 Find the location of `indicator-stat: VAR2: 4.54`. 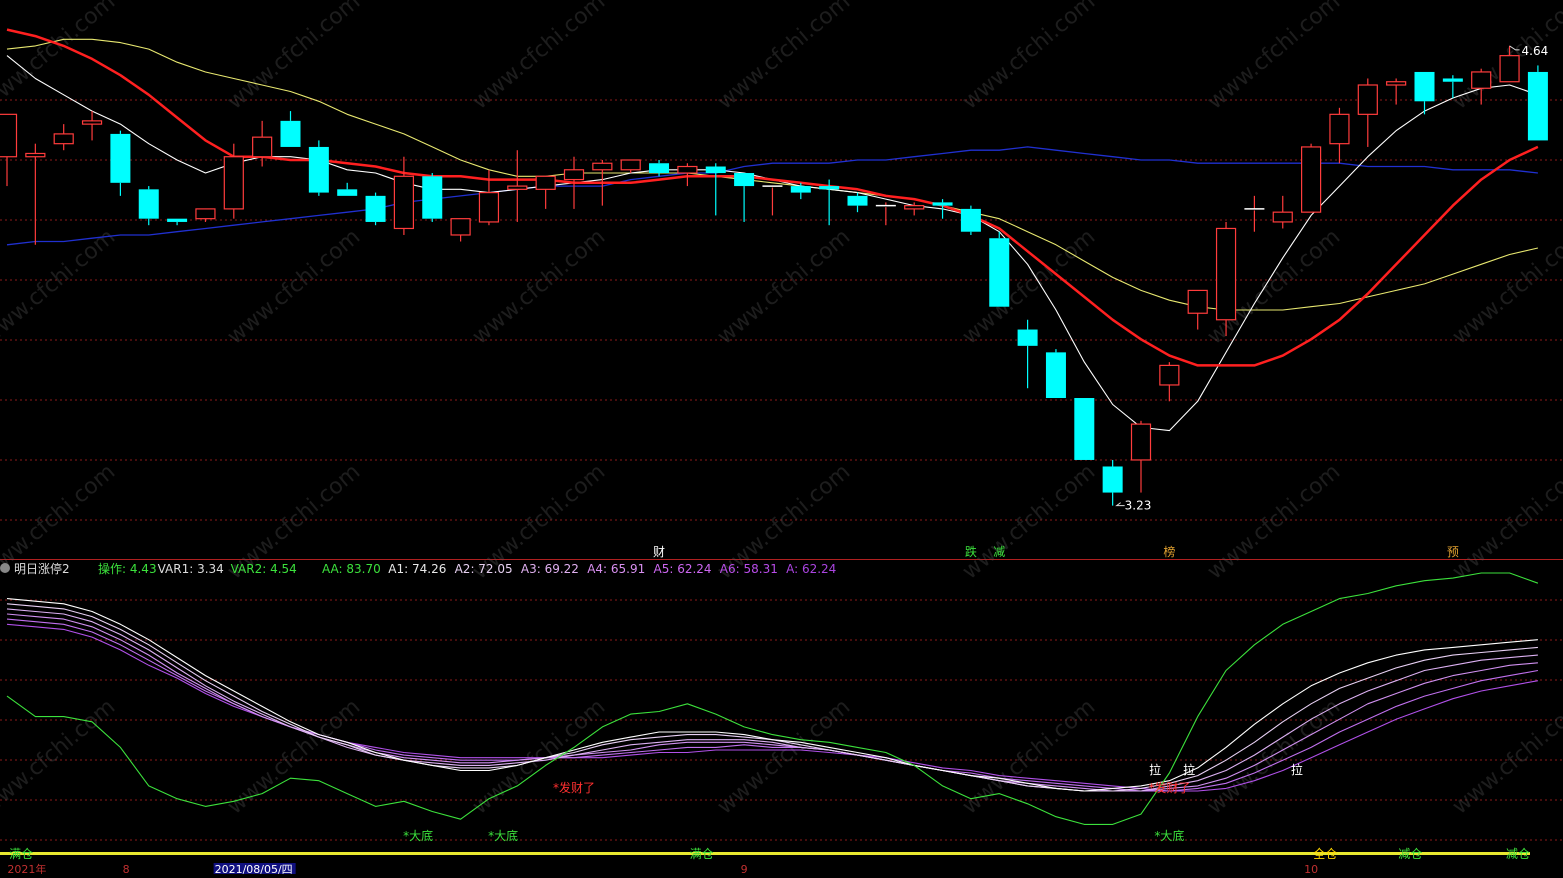

indicator-stat: VAR2: 4.54 is located at coordinates (263, 569).